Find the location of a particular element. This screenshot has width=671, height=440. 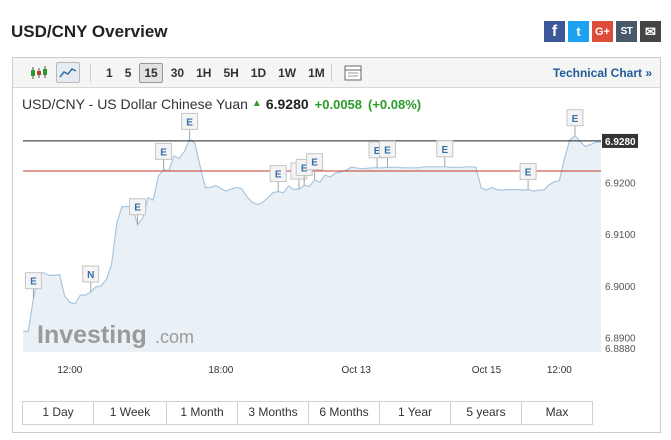

y-tick-label: 6.9200 is located at coordinates (620, 183).